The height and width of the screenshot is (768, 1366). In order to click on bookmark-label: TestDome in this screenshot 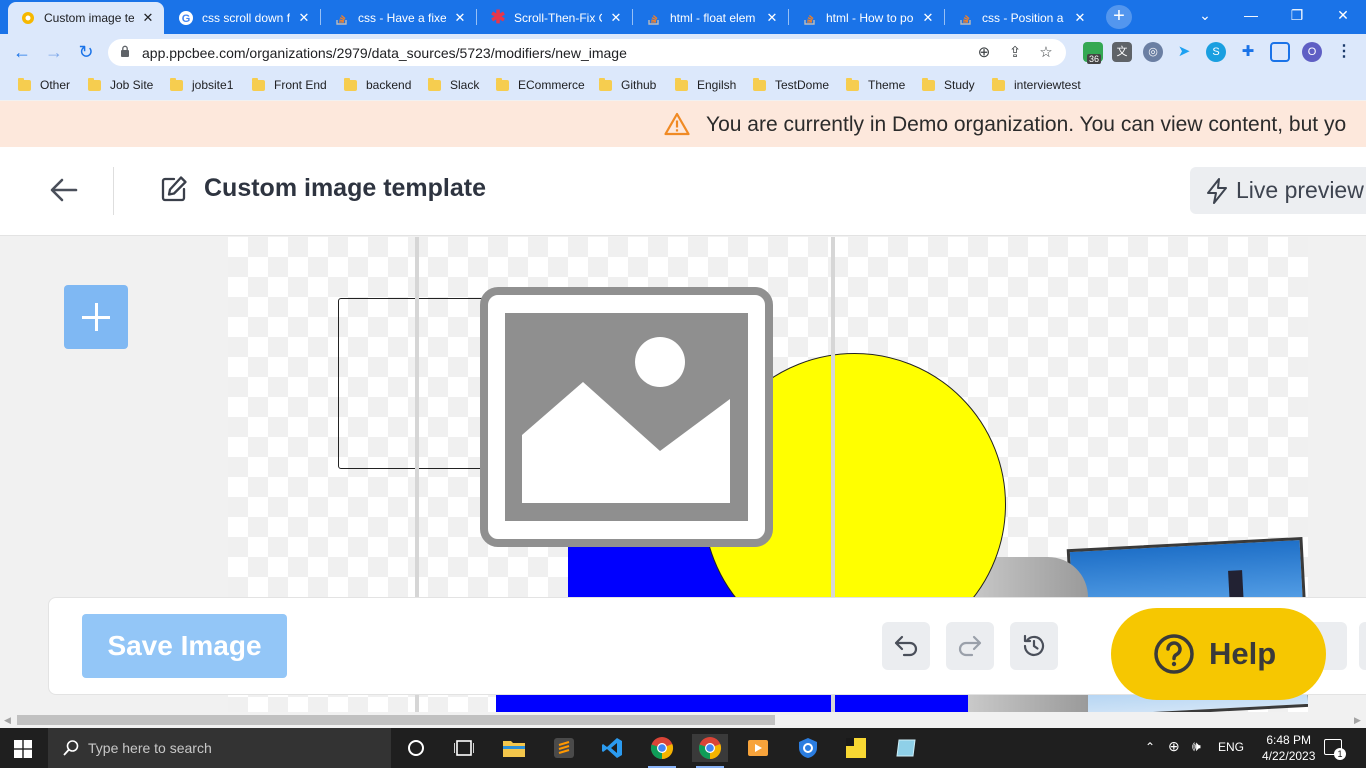, I will do `click(802, 85)`.